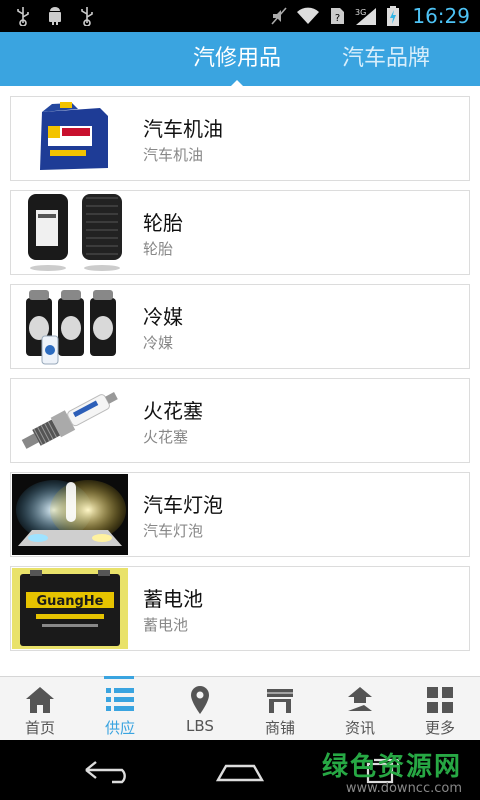  What do you see at coordinates (240, 138) in the screenshot?
I see `list-item: 汽车机油 汽车机油` at bounding box center [240, 138].